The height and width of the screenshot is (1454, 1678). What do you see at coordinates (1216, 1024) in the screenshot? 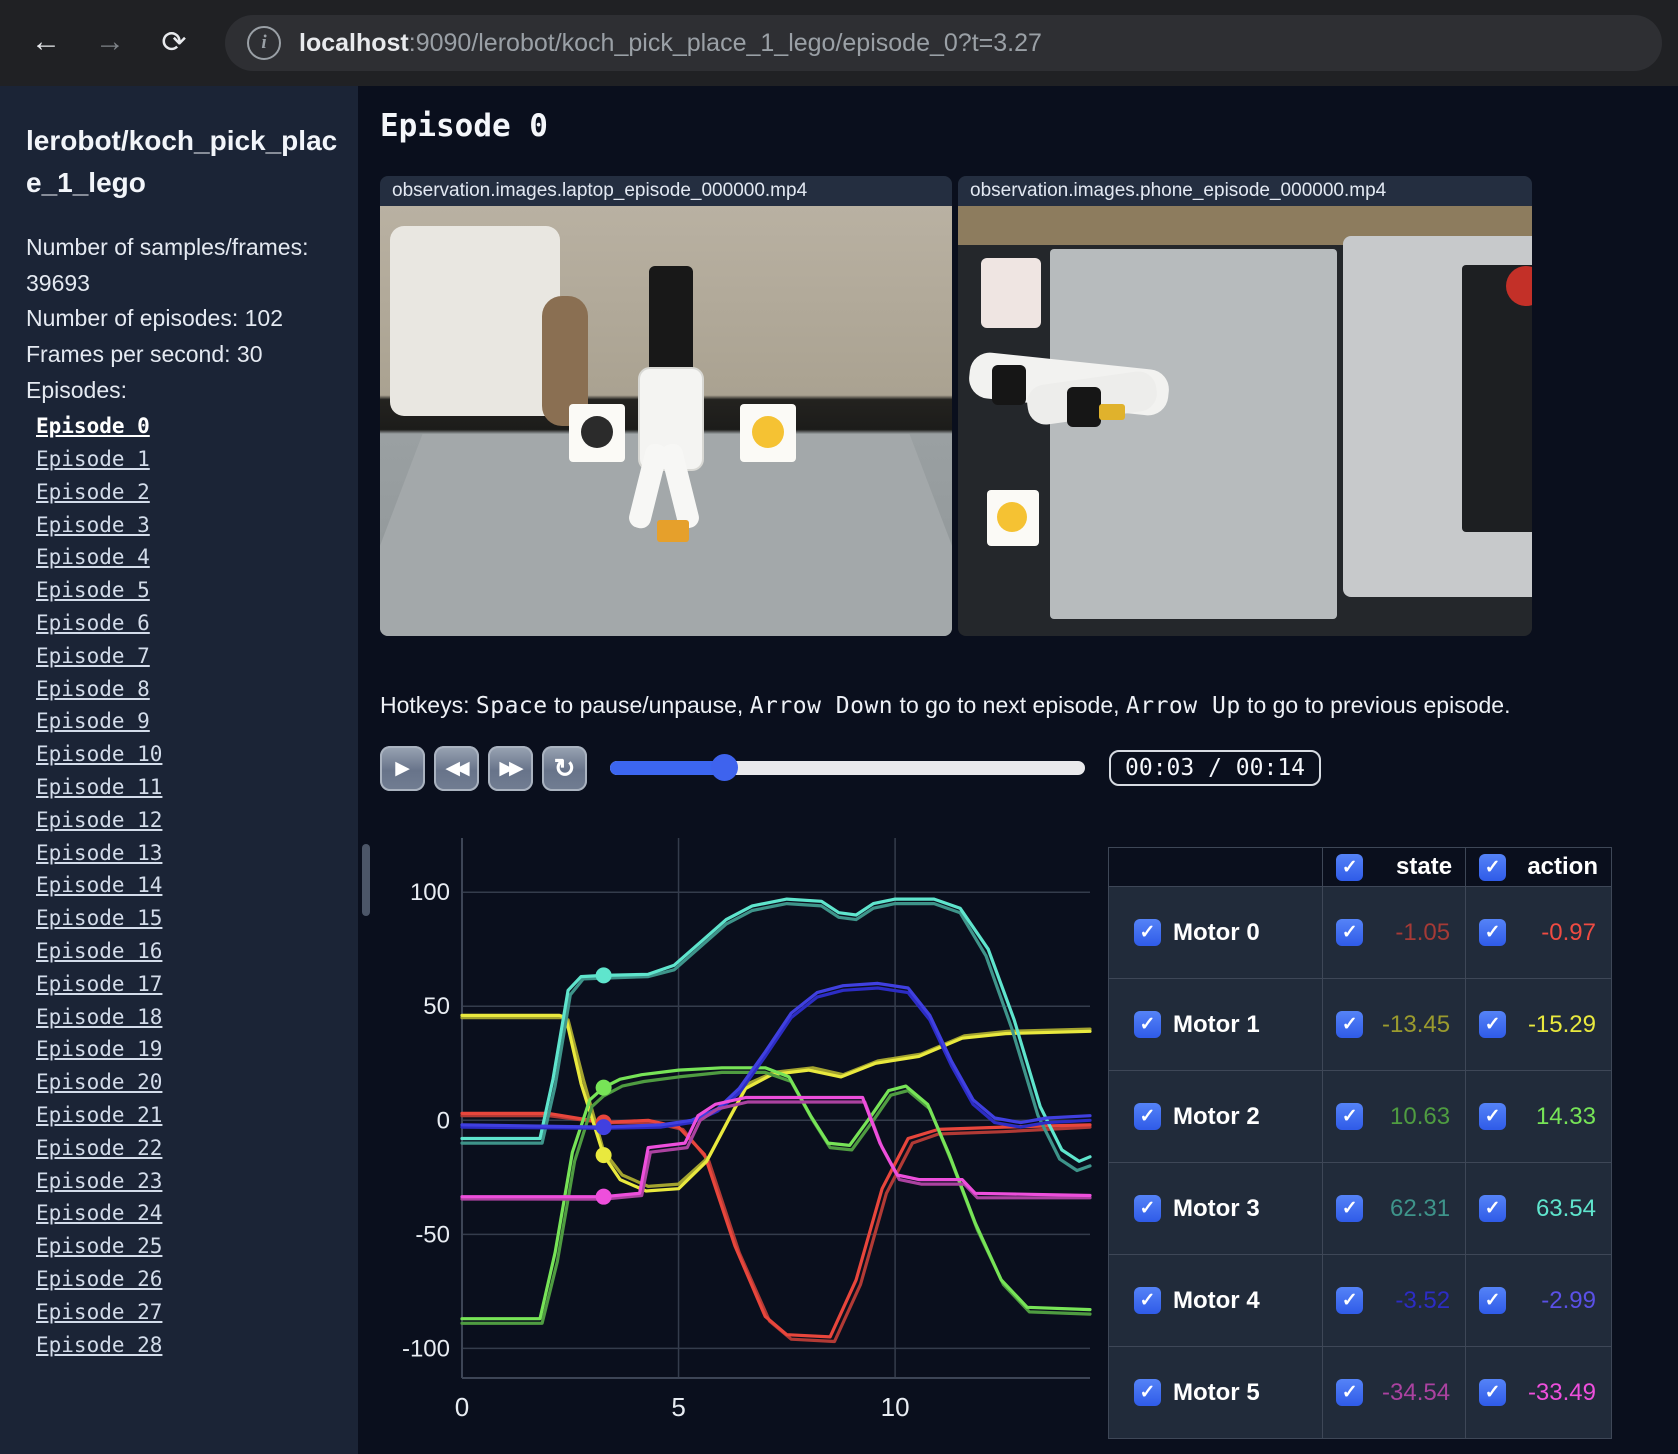
I see `motor-name-label: Motor 1` at bounding box center [1216, 1024].